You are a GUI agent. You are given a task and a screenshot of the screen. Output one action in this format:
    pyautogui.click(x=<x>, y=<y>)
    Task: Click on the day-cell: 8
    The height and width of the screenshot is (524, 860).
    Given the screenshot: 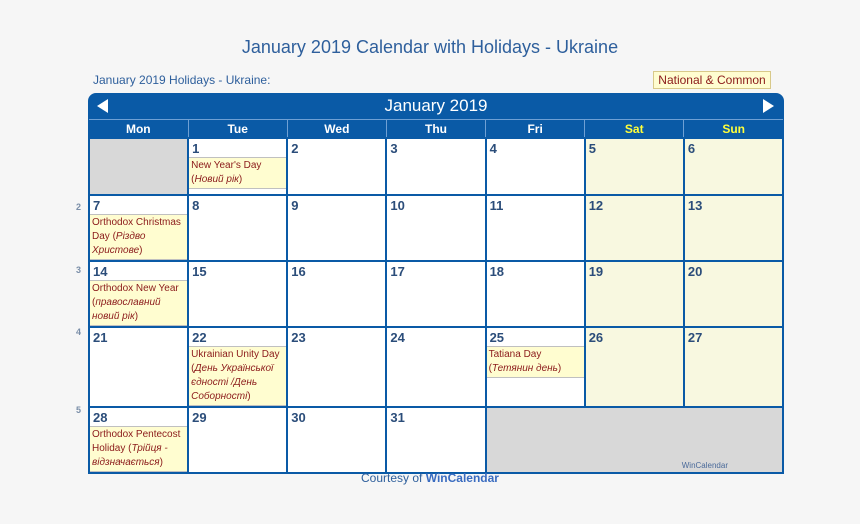 What is the action you would take?
    pyautogui.click(x=238, y=228)
    